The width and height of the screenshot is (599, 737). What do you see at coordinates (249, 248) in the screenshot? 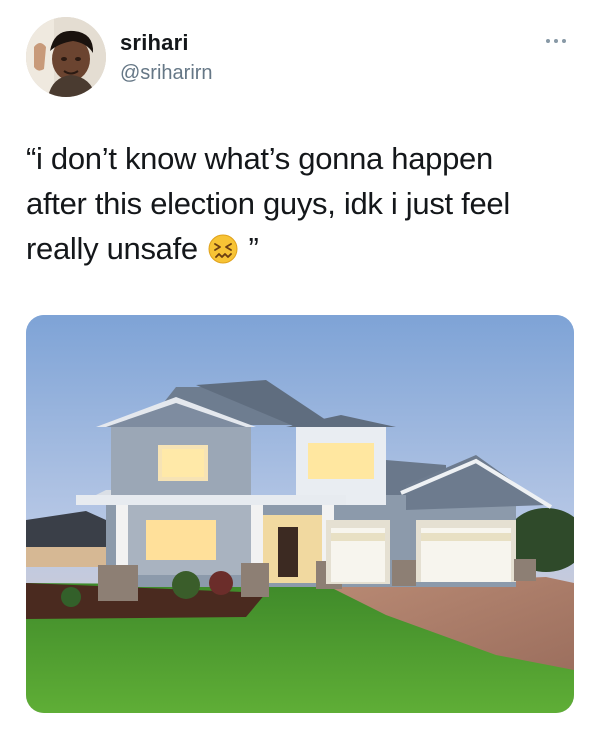
I see `tweet-text-segment: ”` at bounding box center [249, 248].